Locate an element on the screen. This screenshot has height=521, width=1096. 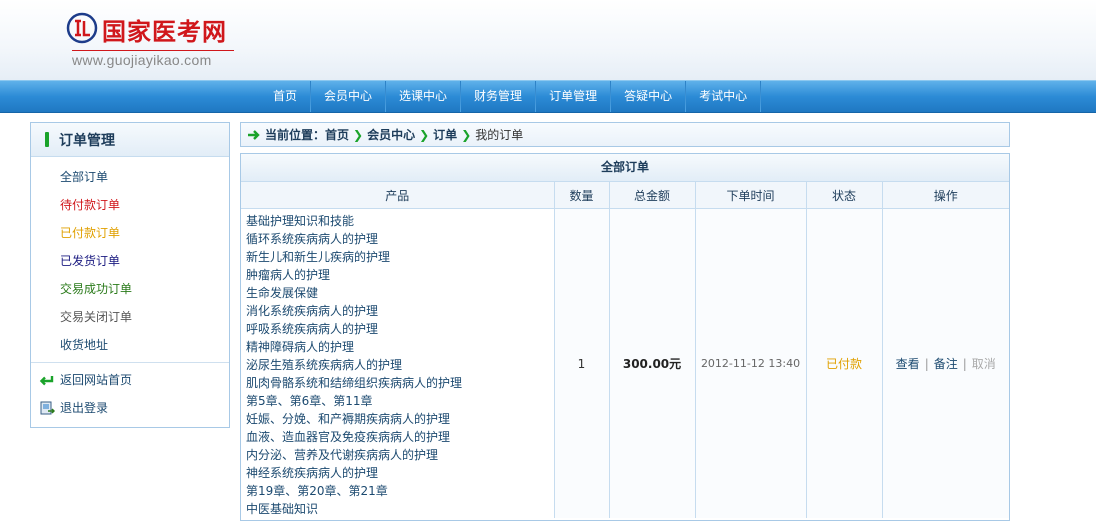
sidebar-item-pending-payment: 待付款订单 is located at coordinates (130, 205).